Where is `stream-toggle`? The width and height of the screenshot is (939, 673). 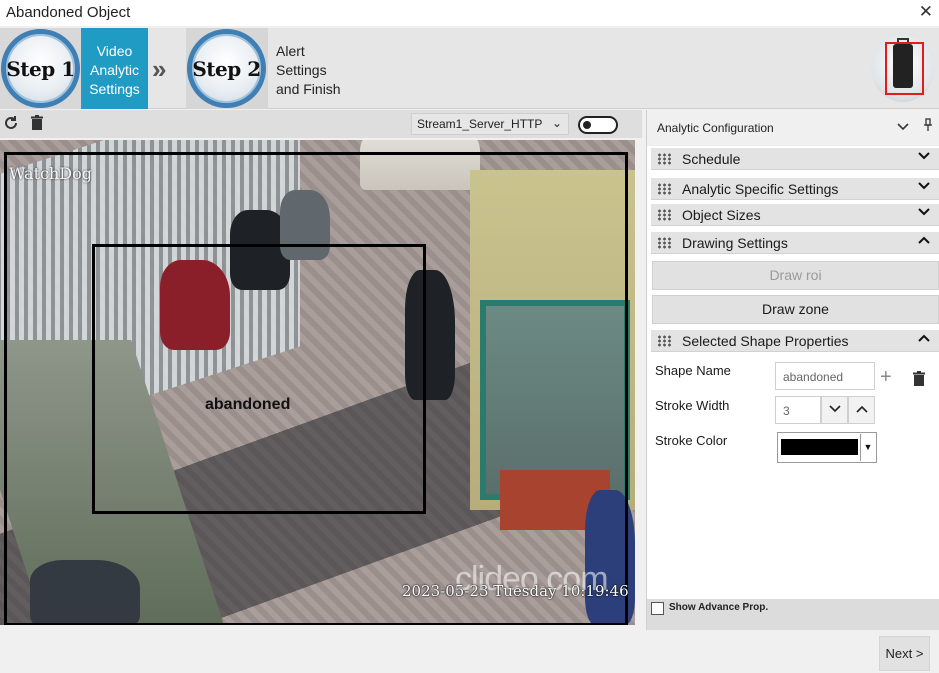
stream-toggle is located at coordinates (598, 125).